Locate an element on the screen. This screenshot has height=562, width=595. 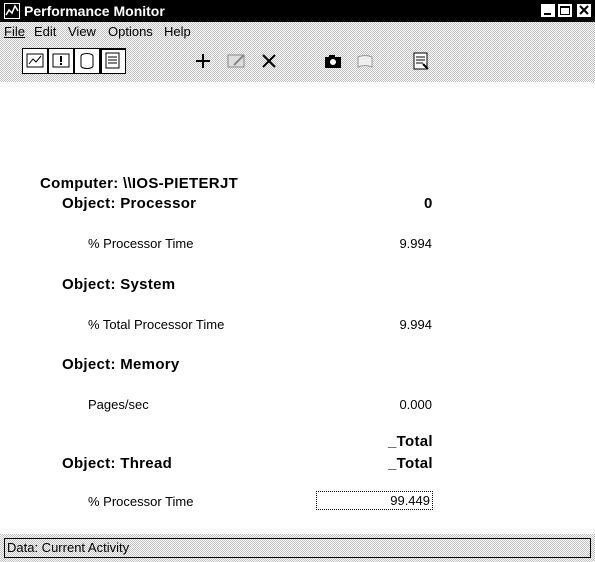
report-view-icon is located at coordinates (112, 60).